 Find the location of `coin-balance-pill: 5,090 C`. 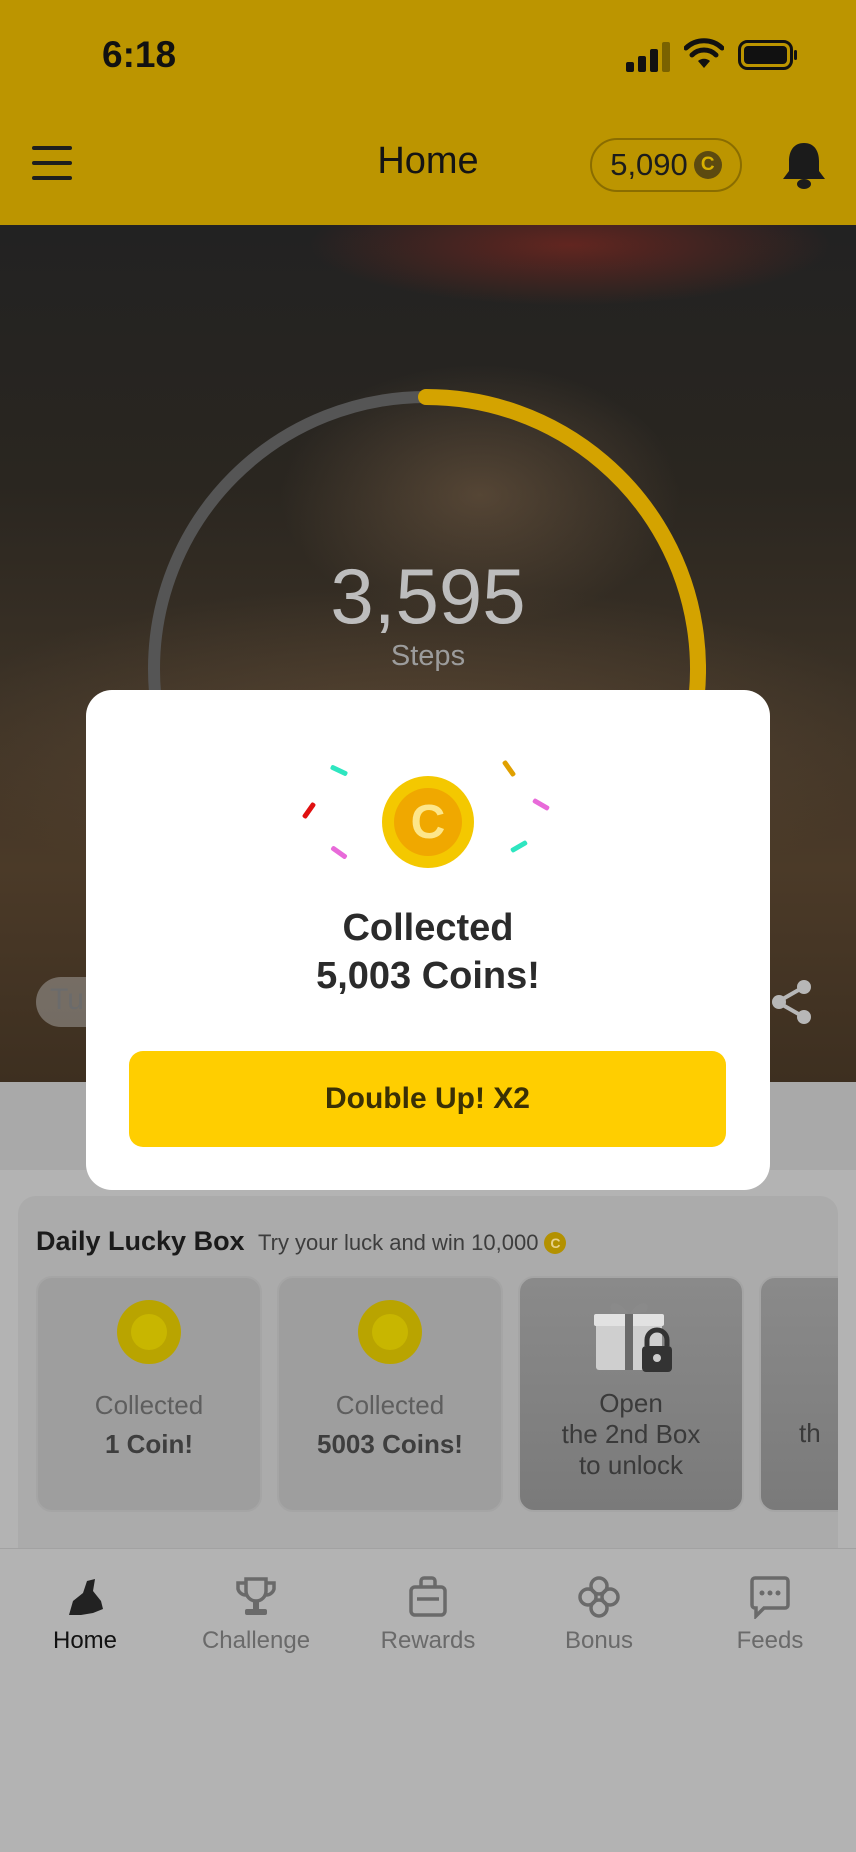

coin-balance-pill: 5,090 C is located at coordinates (666, 165).